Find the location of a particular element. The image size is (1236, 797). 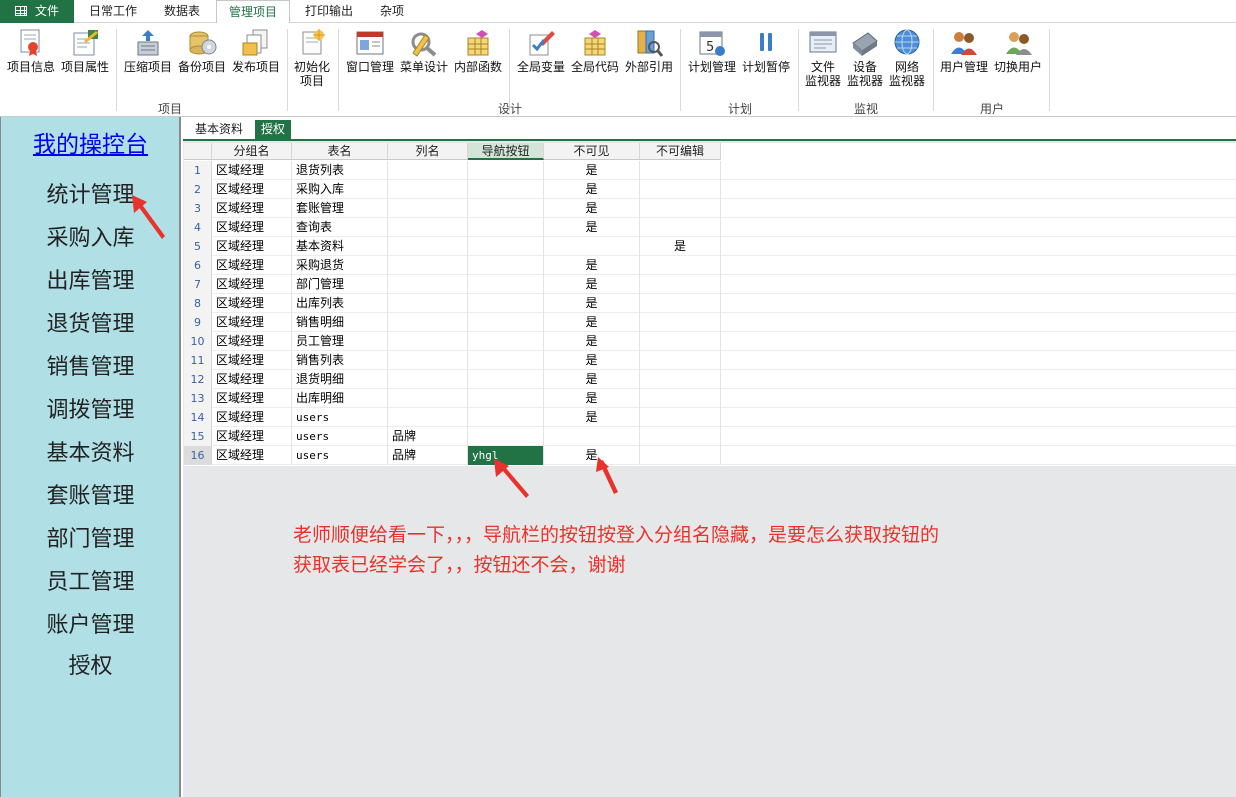

column-cell: 品牌 is located at coordinates (428, 436).